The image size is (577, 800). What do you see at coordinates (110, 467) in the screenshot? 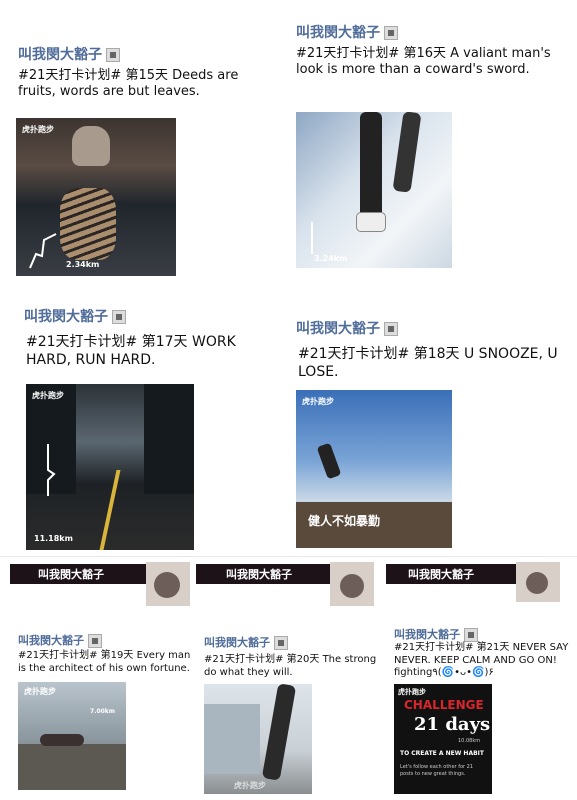
I see `post-photo: 虎扑跑步 11.18km` at bounding box center [110, 467].